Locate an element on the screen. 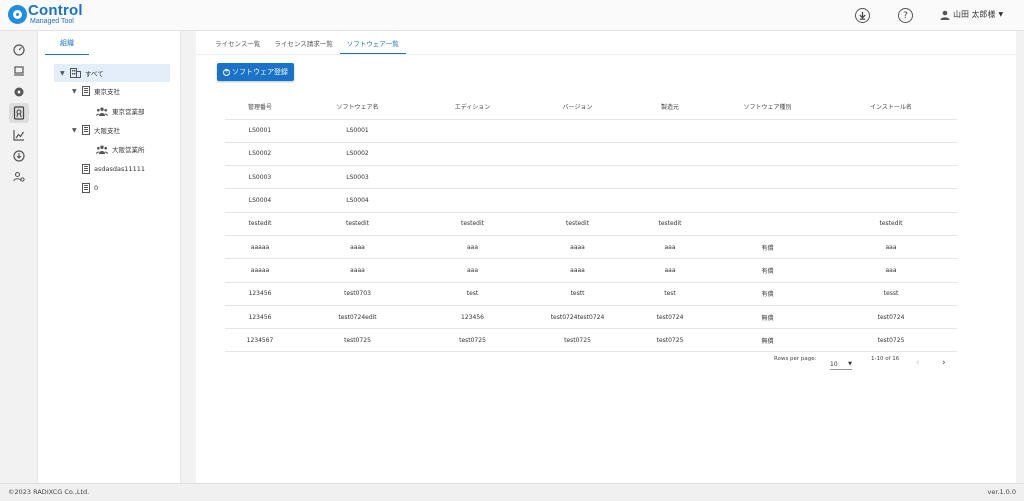 This screenshot has width=1024, height=501. table-row: LS0003 LS0003 is located at coordinates (591, 177).